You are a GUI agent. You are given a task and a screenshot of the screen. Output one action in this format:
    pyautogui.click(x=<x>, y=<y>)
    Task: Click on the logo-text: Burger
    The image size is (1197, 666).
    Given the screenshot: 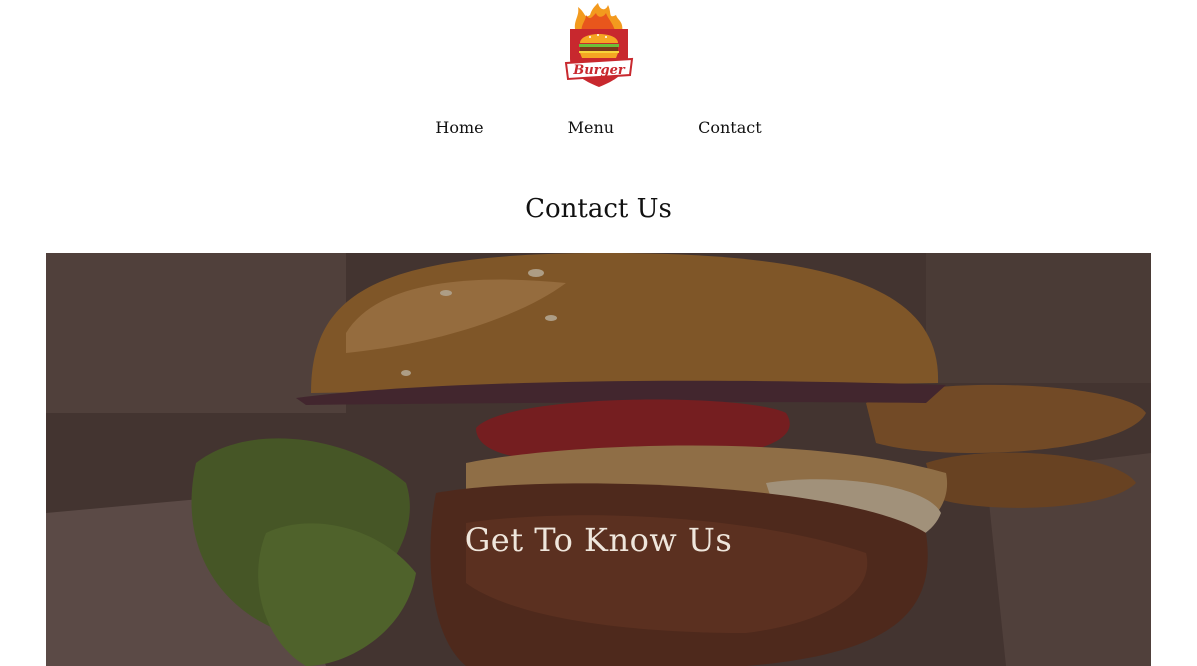 What is the action you would take?
    pyautogui.click(x=599, y=70)
    